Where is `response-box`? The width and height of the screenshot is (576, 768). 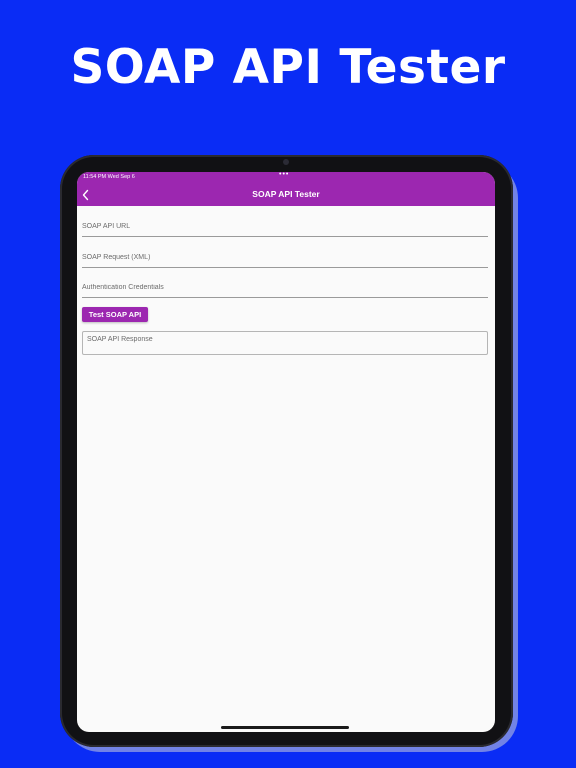 response-box is located at coordinates (285, 343).